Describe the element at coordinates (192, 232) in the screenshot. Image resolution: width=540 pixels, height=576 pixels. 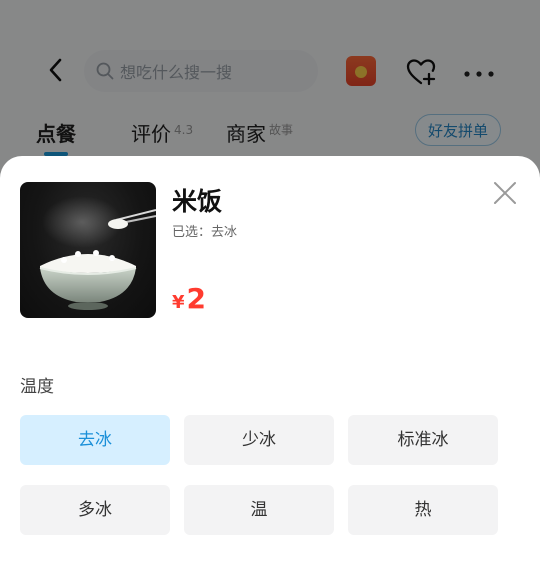
I see `selected-prefix: 已选：` at that location.